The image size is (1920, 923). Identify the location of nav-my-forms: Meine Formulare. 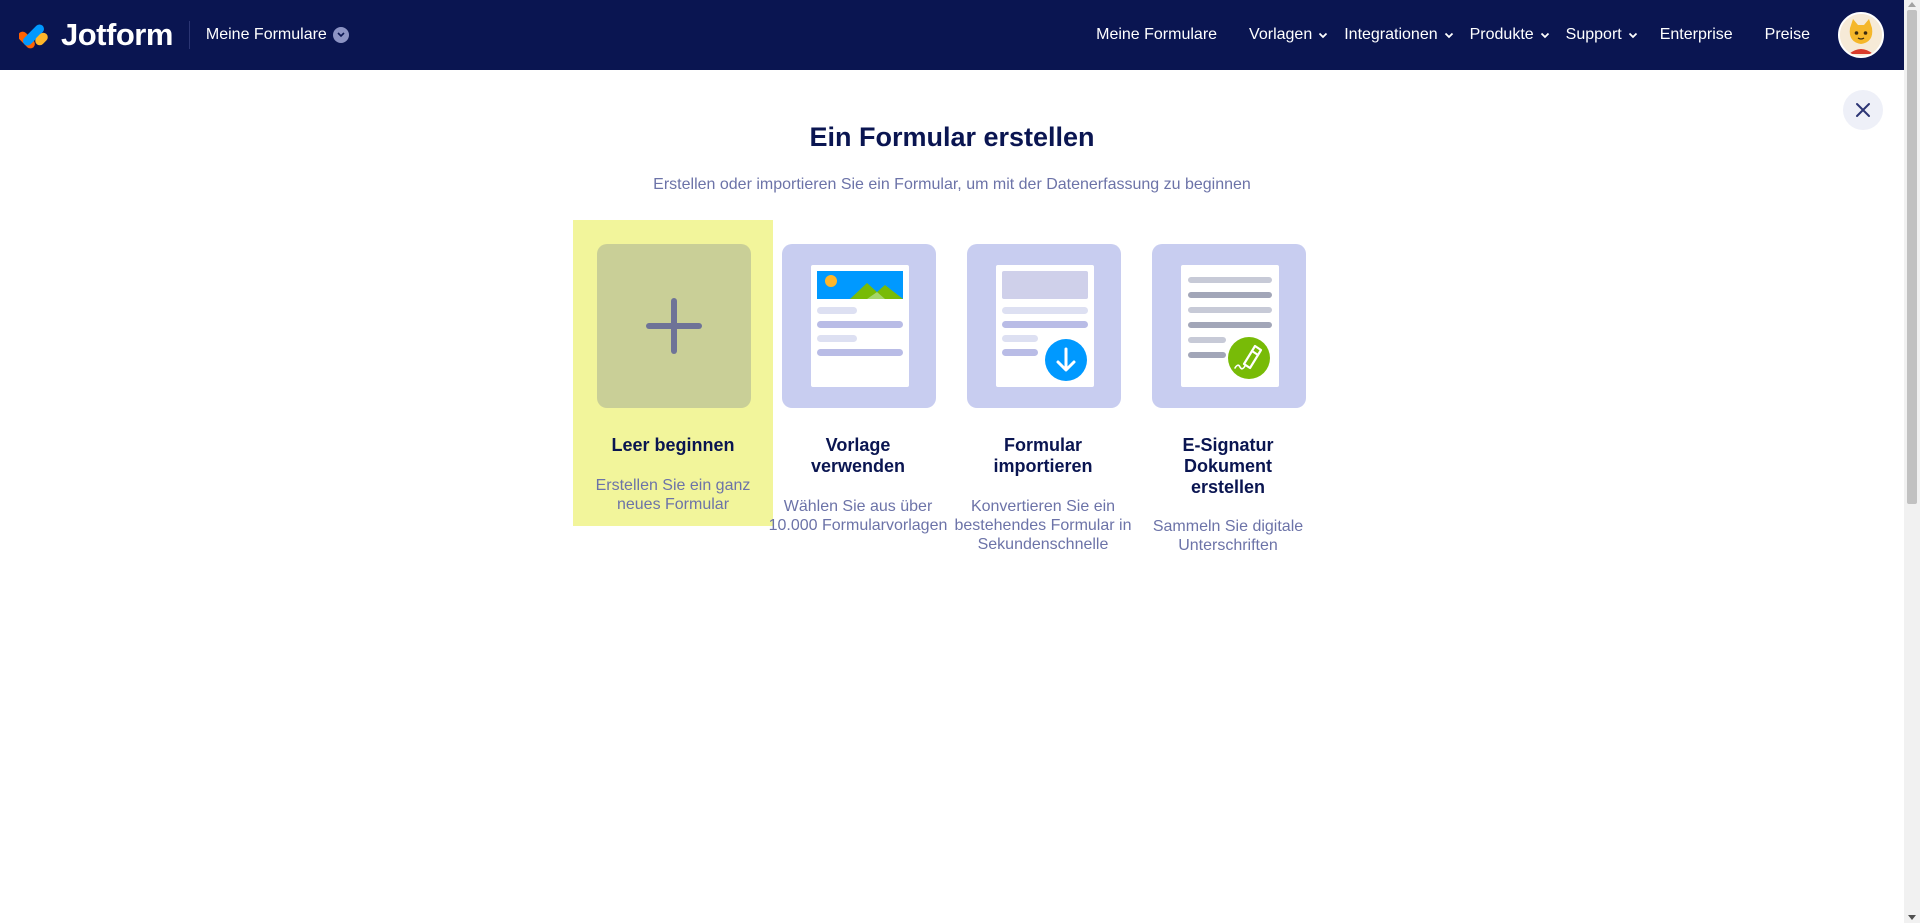
(1156, 35).